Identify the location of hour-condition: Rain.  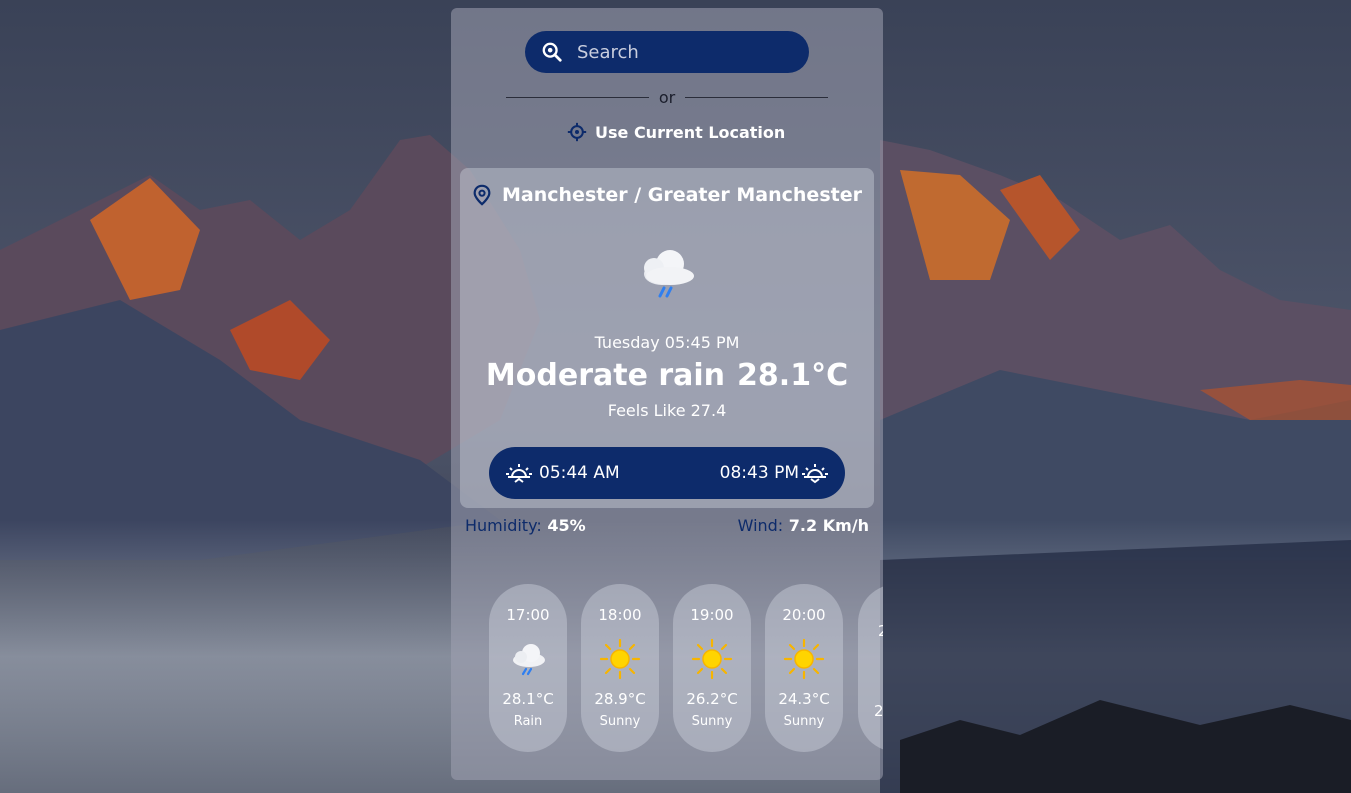
(528, 721).